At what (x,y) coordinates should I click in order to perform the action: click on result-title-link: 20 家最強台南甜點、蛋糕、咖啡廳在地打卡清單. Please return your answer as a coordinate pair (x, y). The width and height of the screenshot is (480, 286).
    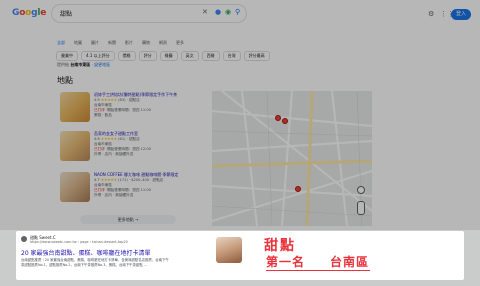
    Looking at the image, I should click on (86, 252).